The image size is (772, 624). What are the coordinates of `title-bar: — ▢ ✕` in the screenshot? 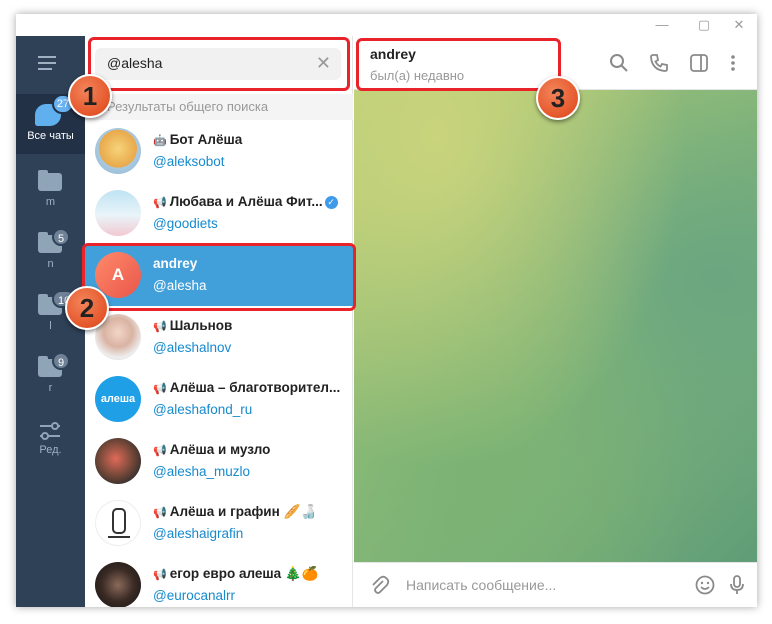 It's located at (386, 25).